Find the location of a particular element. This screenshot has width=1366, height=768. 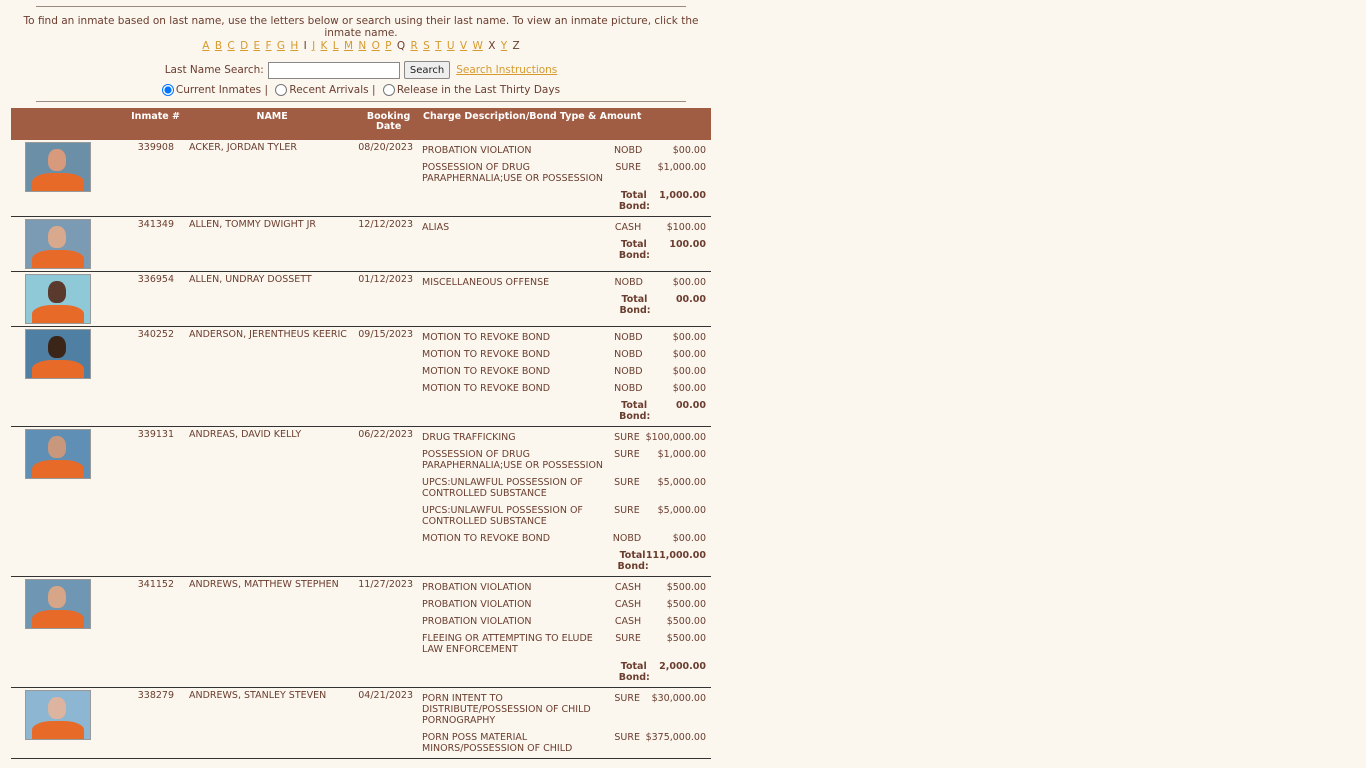

bond-amount: $500.00 is located at coordinates (686, 638).